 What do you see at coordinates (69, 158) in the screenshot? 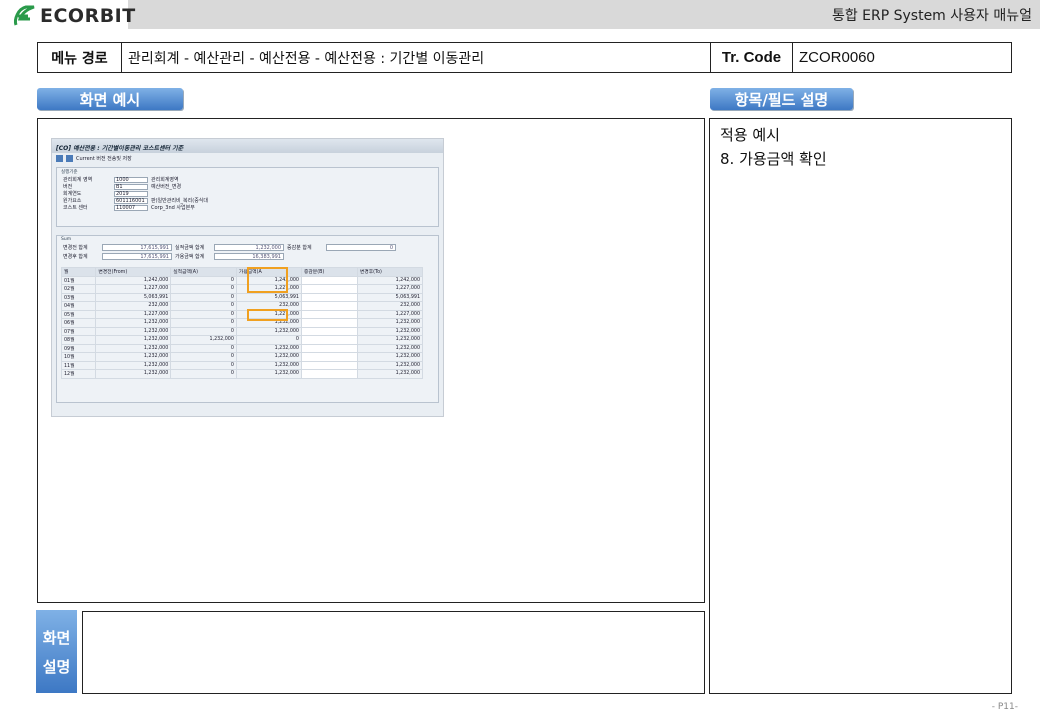
I see `save-icon` at bounding box center [69, 158].